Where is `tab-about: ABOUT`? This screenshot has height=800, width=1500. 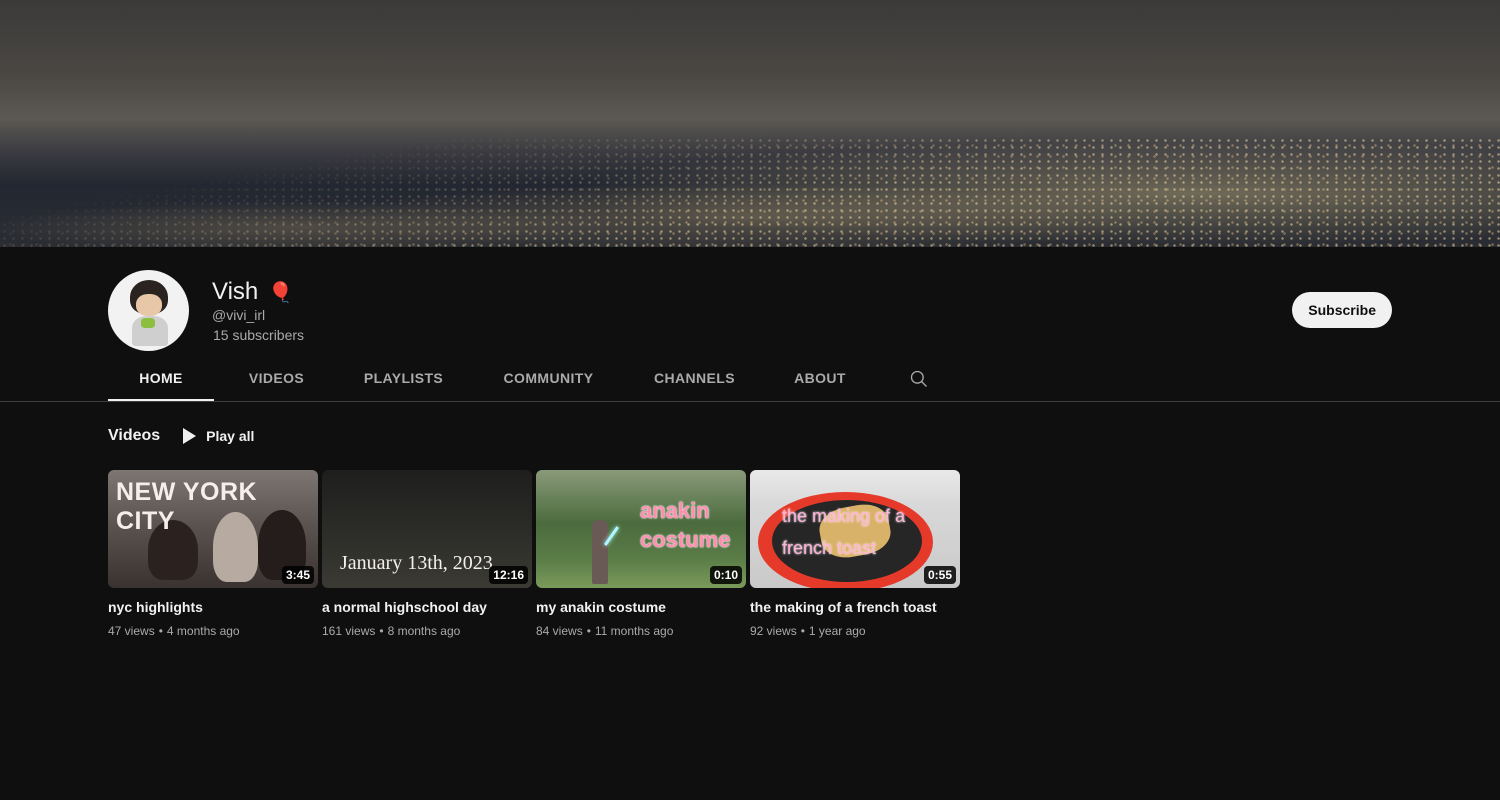
tab-about: ABOUT is located at coordinates (820, 379).